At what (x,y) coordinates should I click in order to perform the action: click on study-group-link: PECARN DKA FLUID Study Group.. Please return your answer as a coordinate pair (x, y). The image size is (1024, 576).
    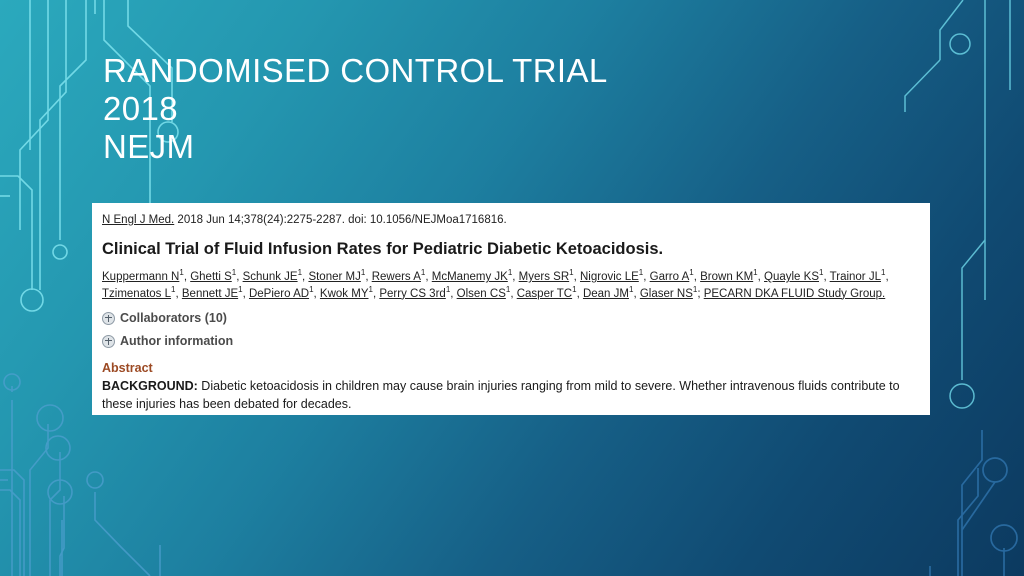
    Looking at the image, I should click on (795, 294).